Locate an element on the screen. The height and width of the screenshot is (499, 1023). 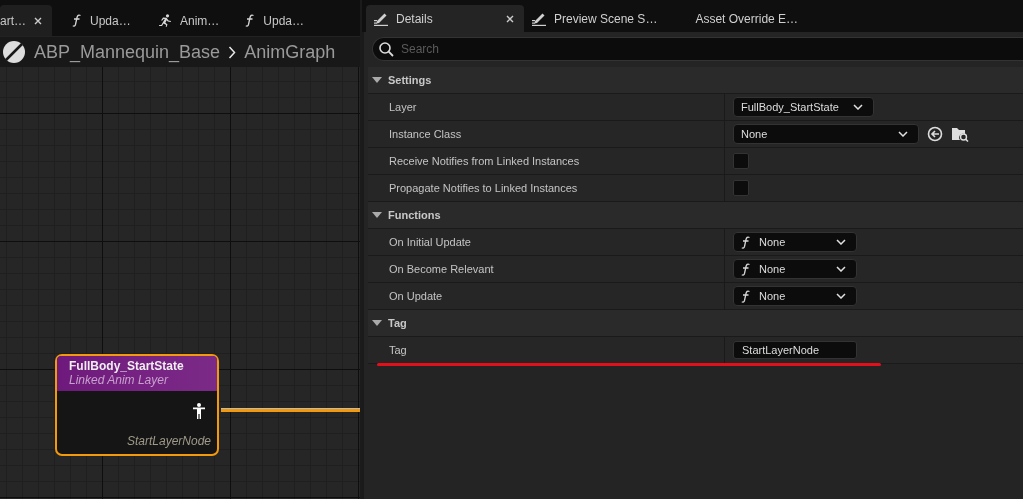
property-label: Tag is located at coordinates (398, 350).